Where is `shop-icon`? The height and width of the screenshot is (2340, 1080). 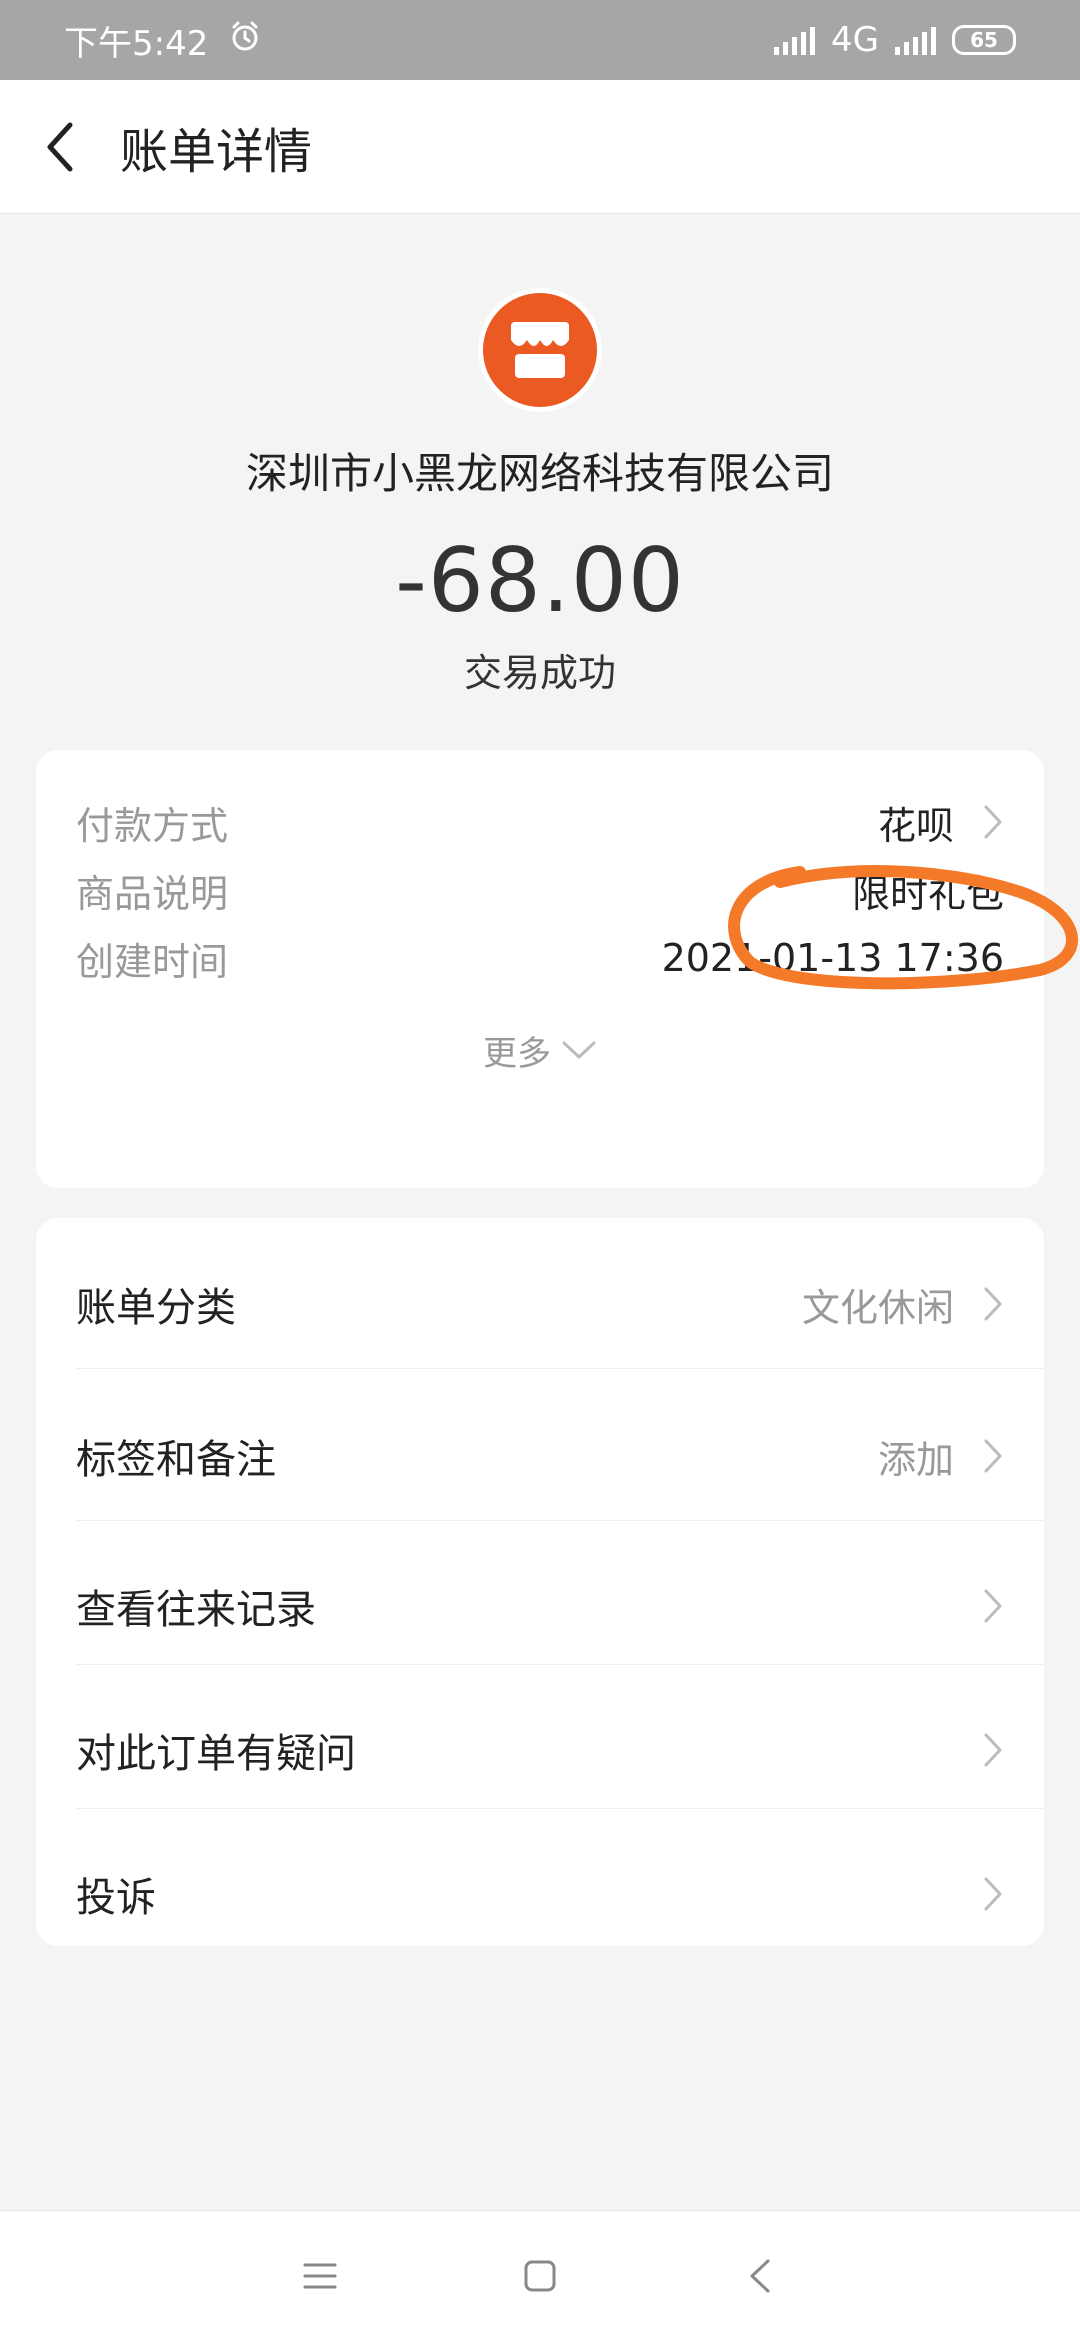 shop-icon is located at coordinates (540, 350).